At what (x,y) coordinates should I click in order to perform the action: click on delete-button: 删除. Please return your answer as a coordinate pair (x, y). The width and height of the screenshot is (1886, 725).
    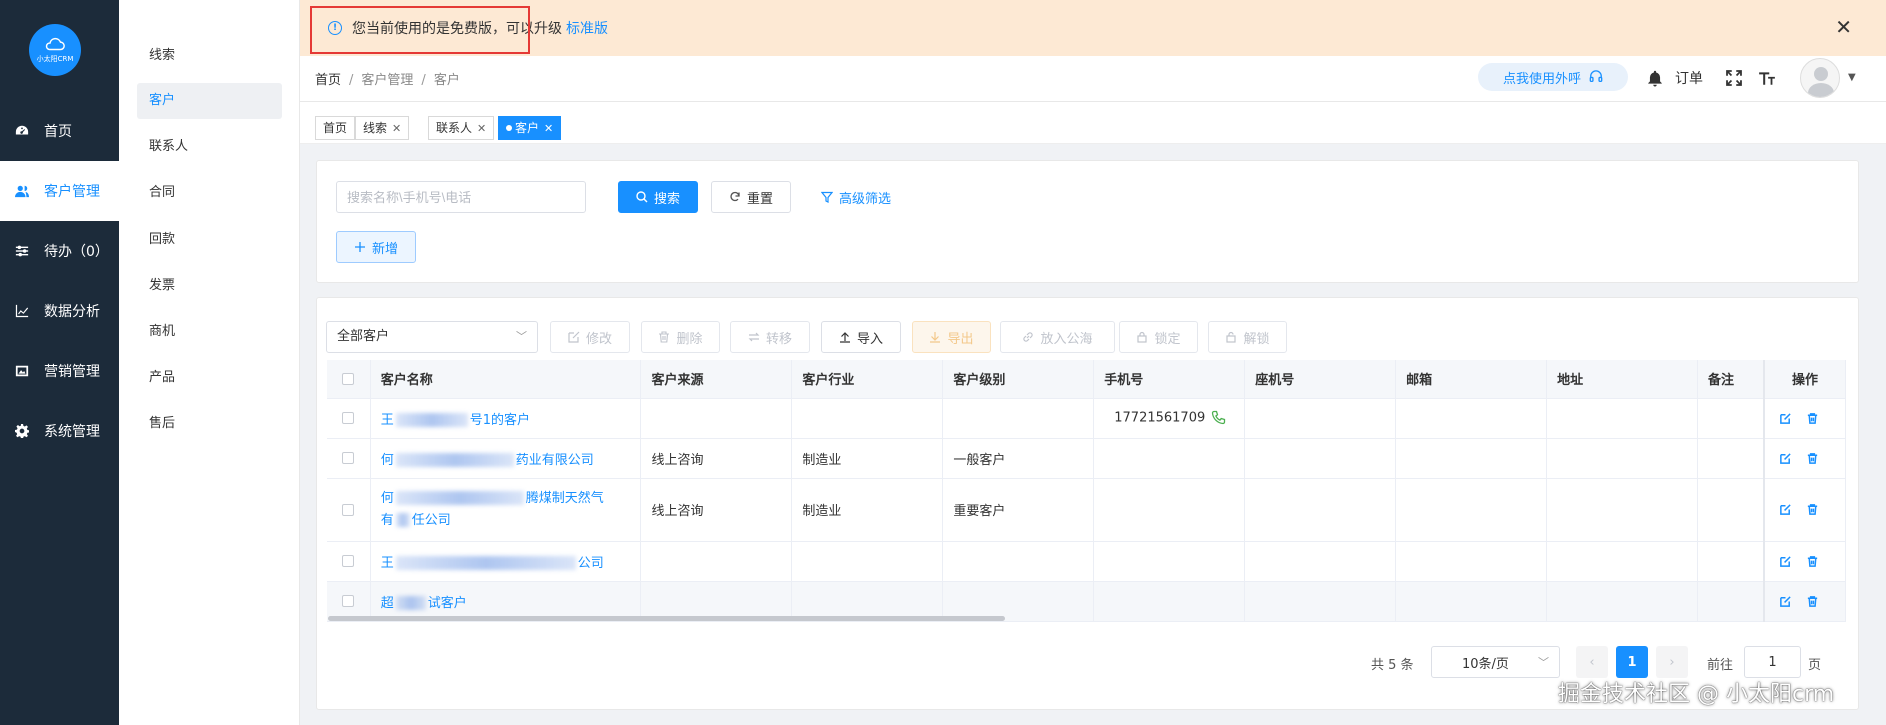
    Looking at the image, I should click on (680, 337).